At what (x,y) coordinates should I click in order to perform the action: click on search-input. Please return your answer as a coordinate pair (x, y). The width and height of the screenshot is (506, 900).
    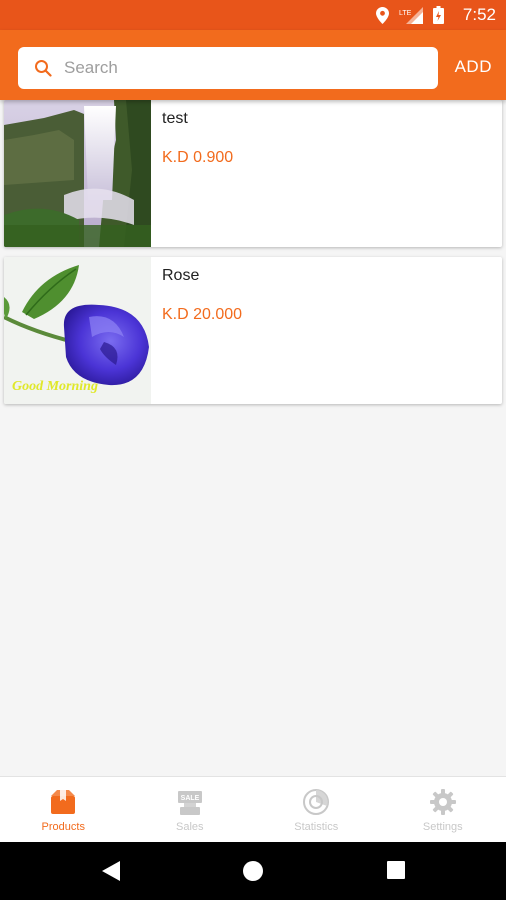
    Looking at the image, I should click on (234, 68).